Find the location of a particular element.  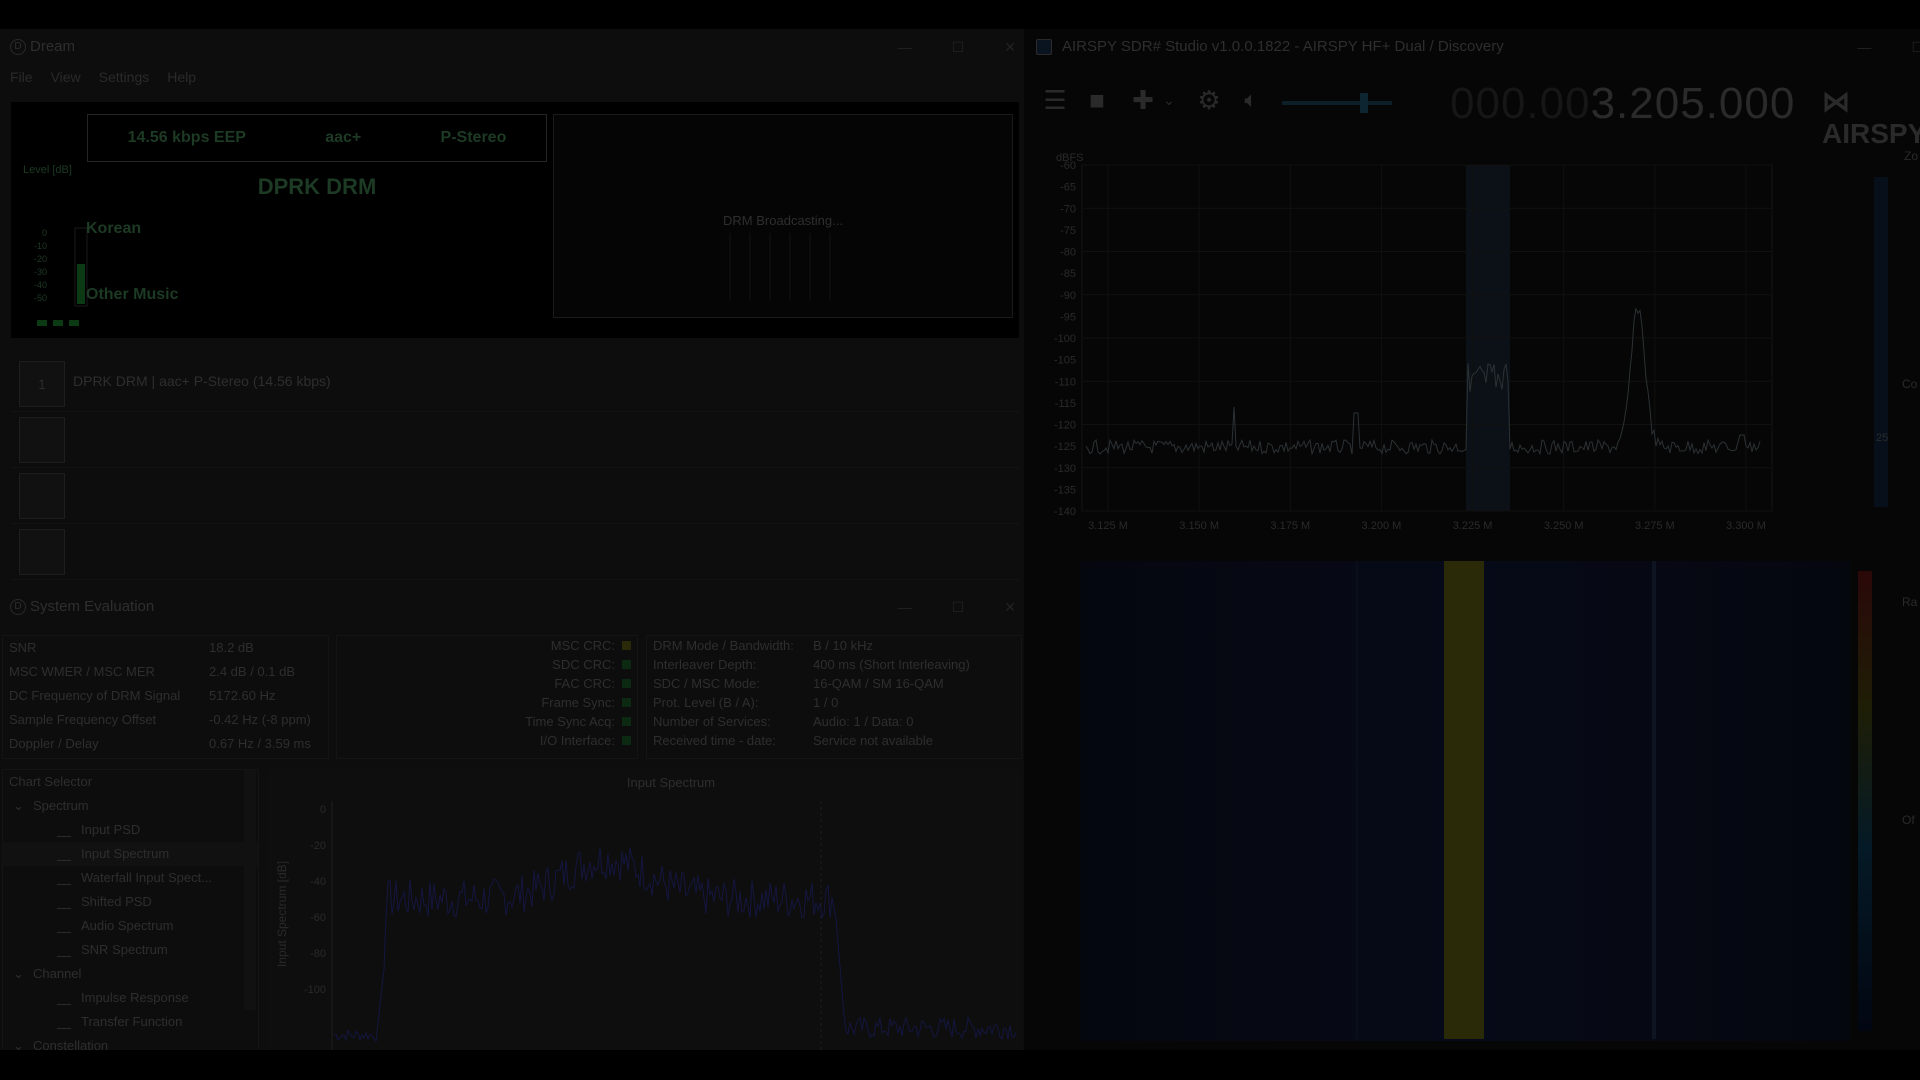

meter-tick: -20 is located at coordinates (40, 259).